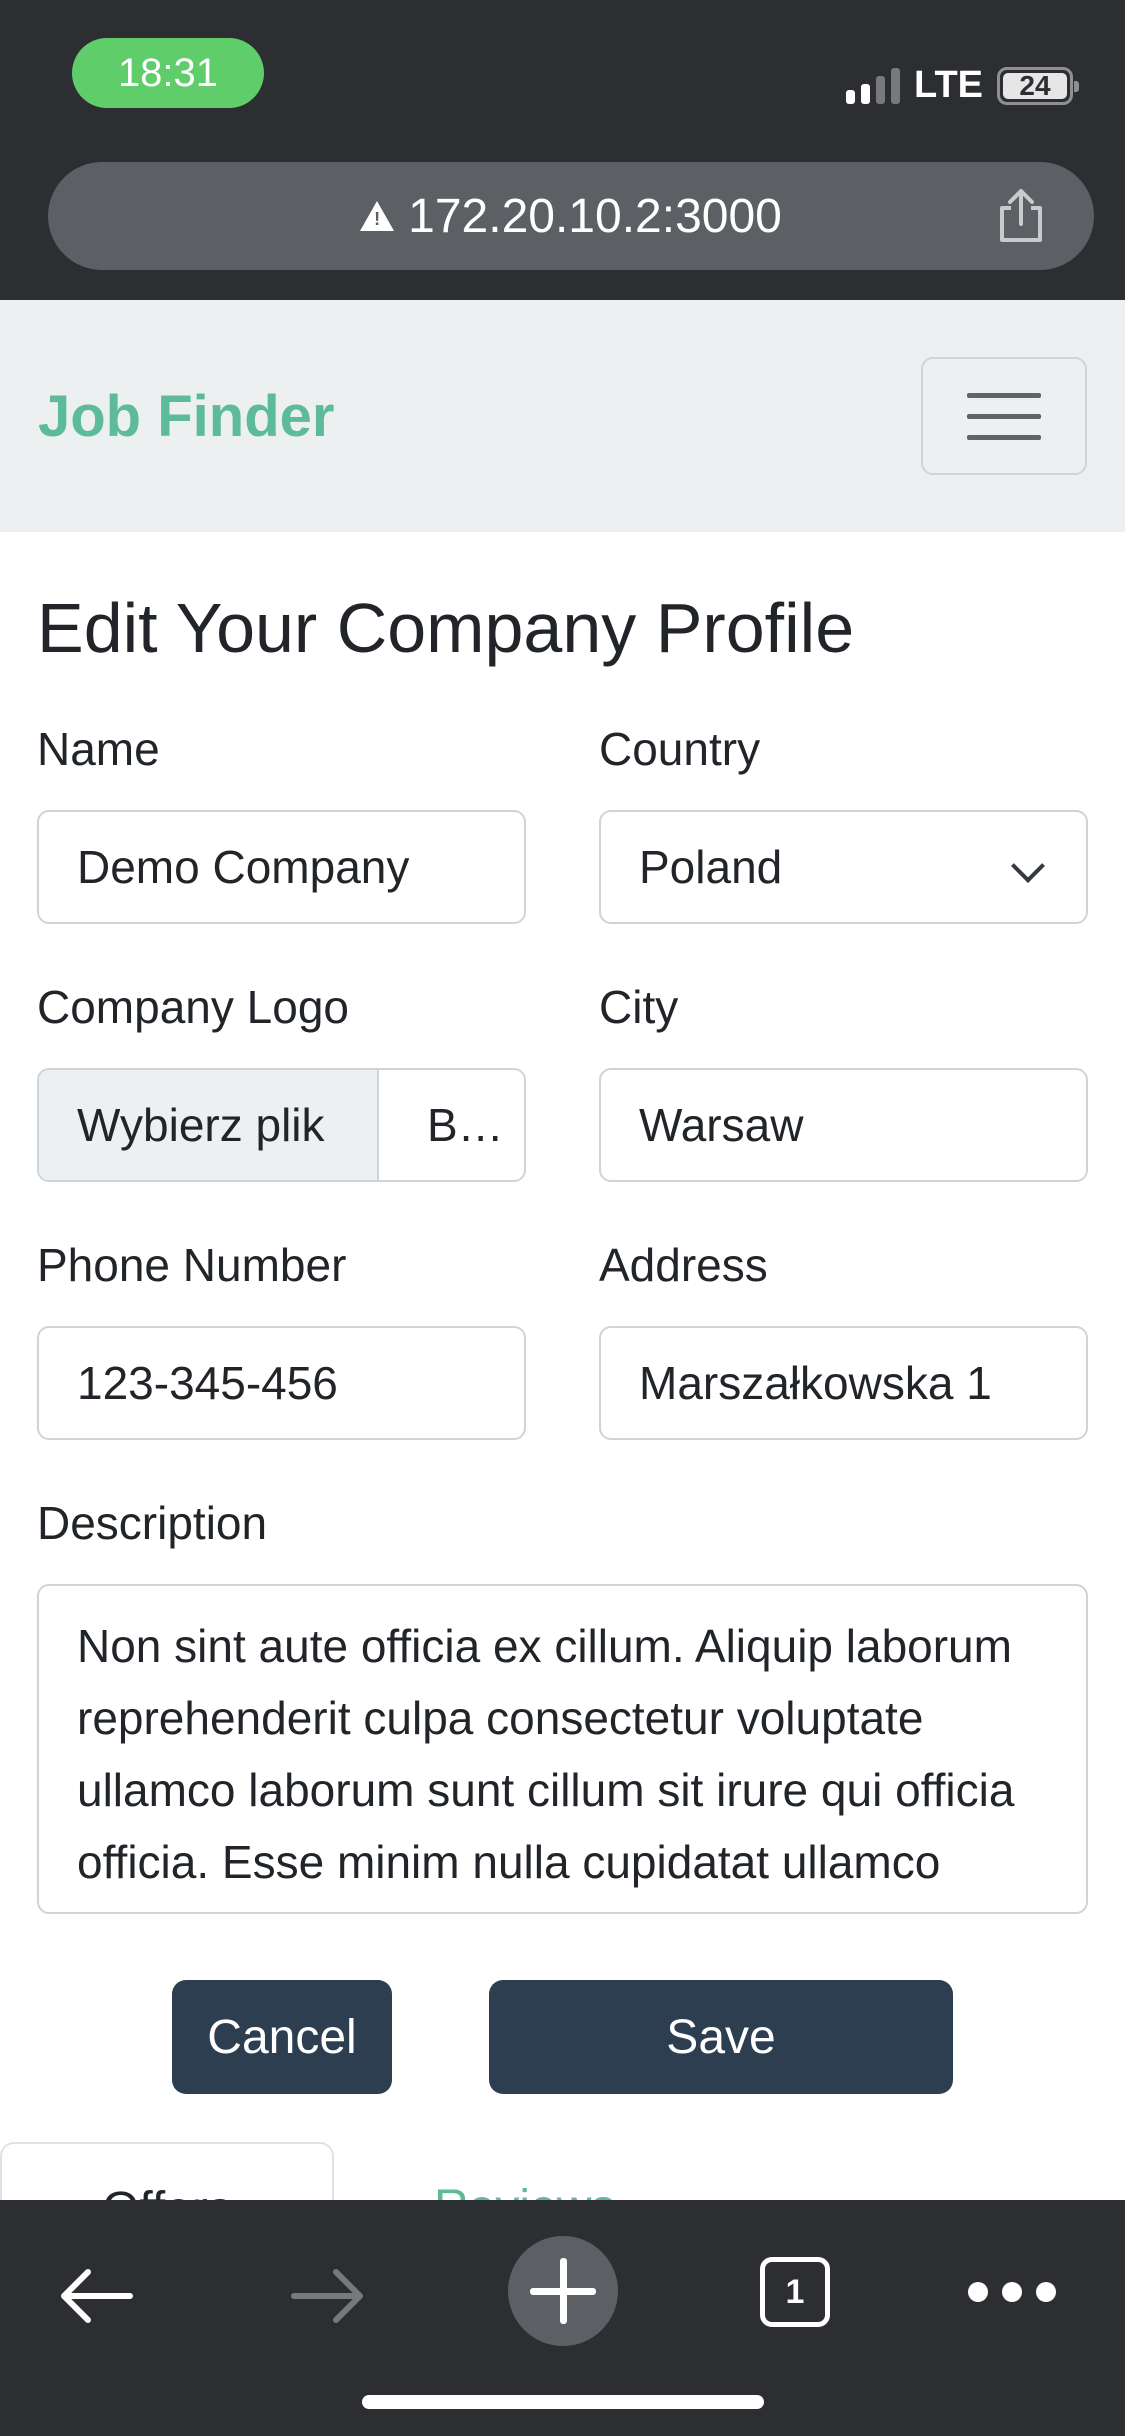  Describe the element at coordinates (843, 867) in the screenshot. I see `country-select: Poland` at that location.